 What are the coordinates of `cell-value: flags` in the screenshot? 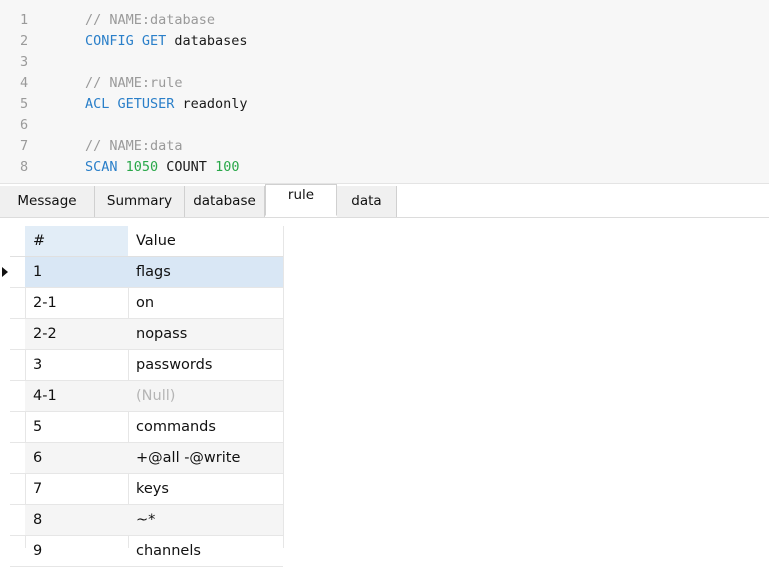 It's located at (205, 272).